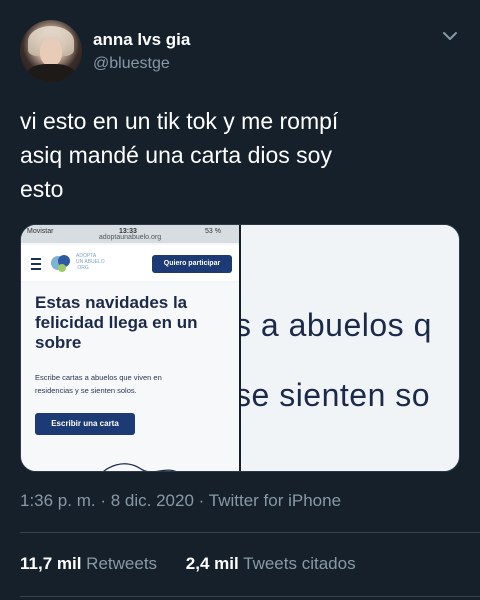 This screenshot has height=600, width=480. What do you see at coordinates (152, 500) in the screenshot?
I see `tweet-date: 8 dic. 2020` at bounding box center [152, 500].